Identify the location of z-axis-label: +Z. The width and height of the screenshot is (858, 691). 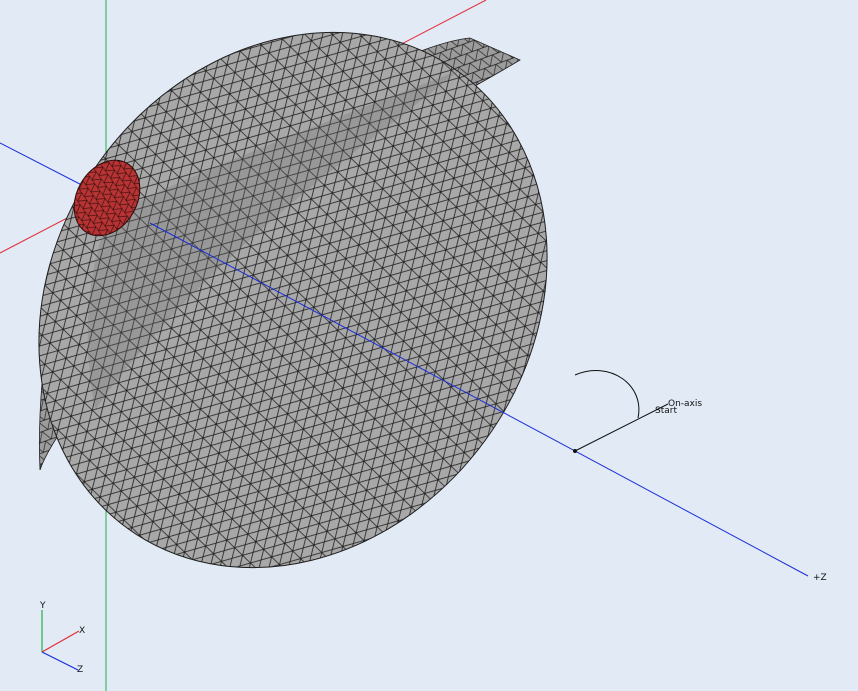
(820, 578).